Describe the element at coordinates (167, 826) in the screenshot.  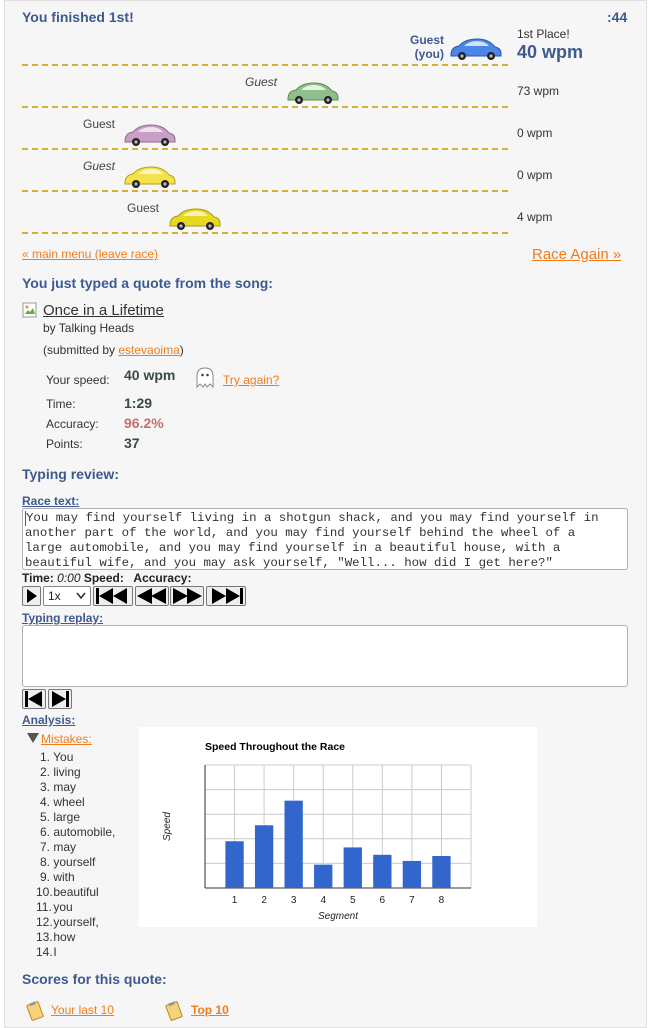
I see `chart-y-label: Speed` at that location.